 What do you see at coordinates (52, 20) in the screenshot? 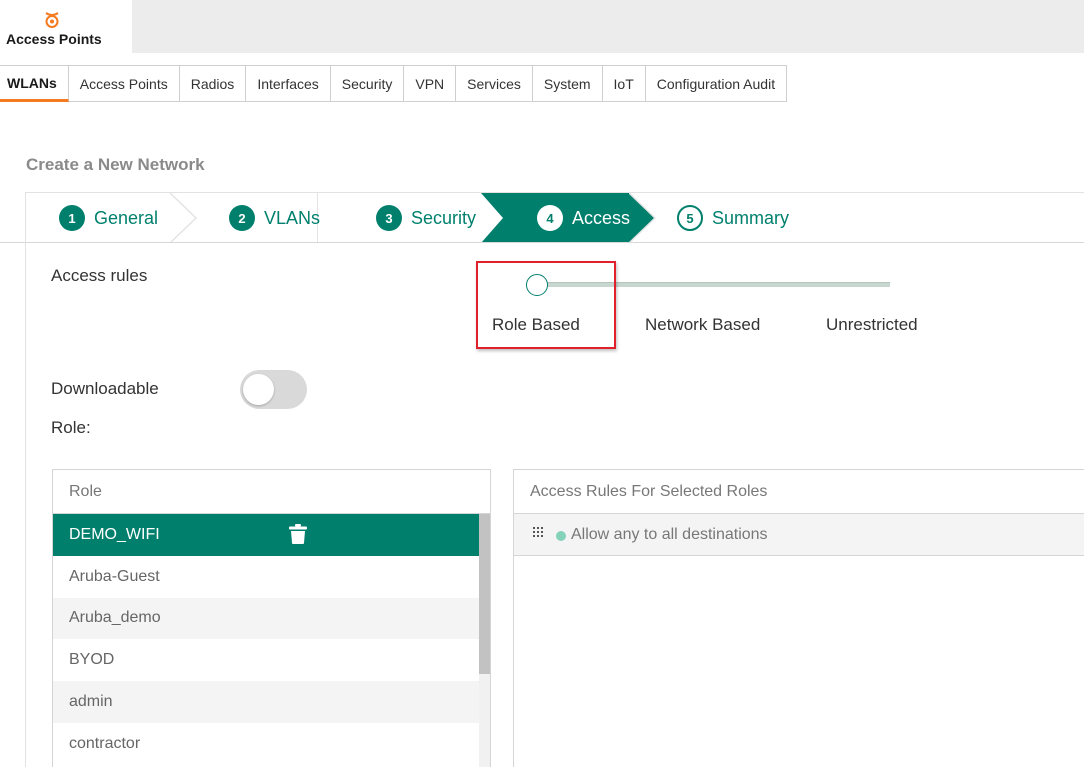
I see `access-point-icon` at bounding box center [52, 20].